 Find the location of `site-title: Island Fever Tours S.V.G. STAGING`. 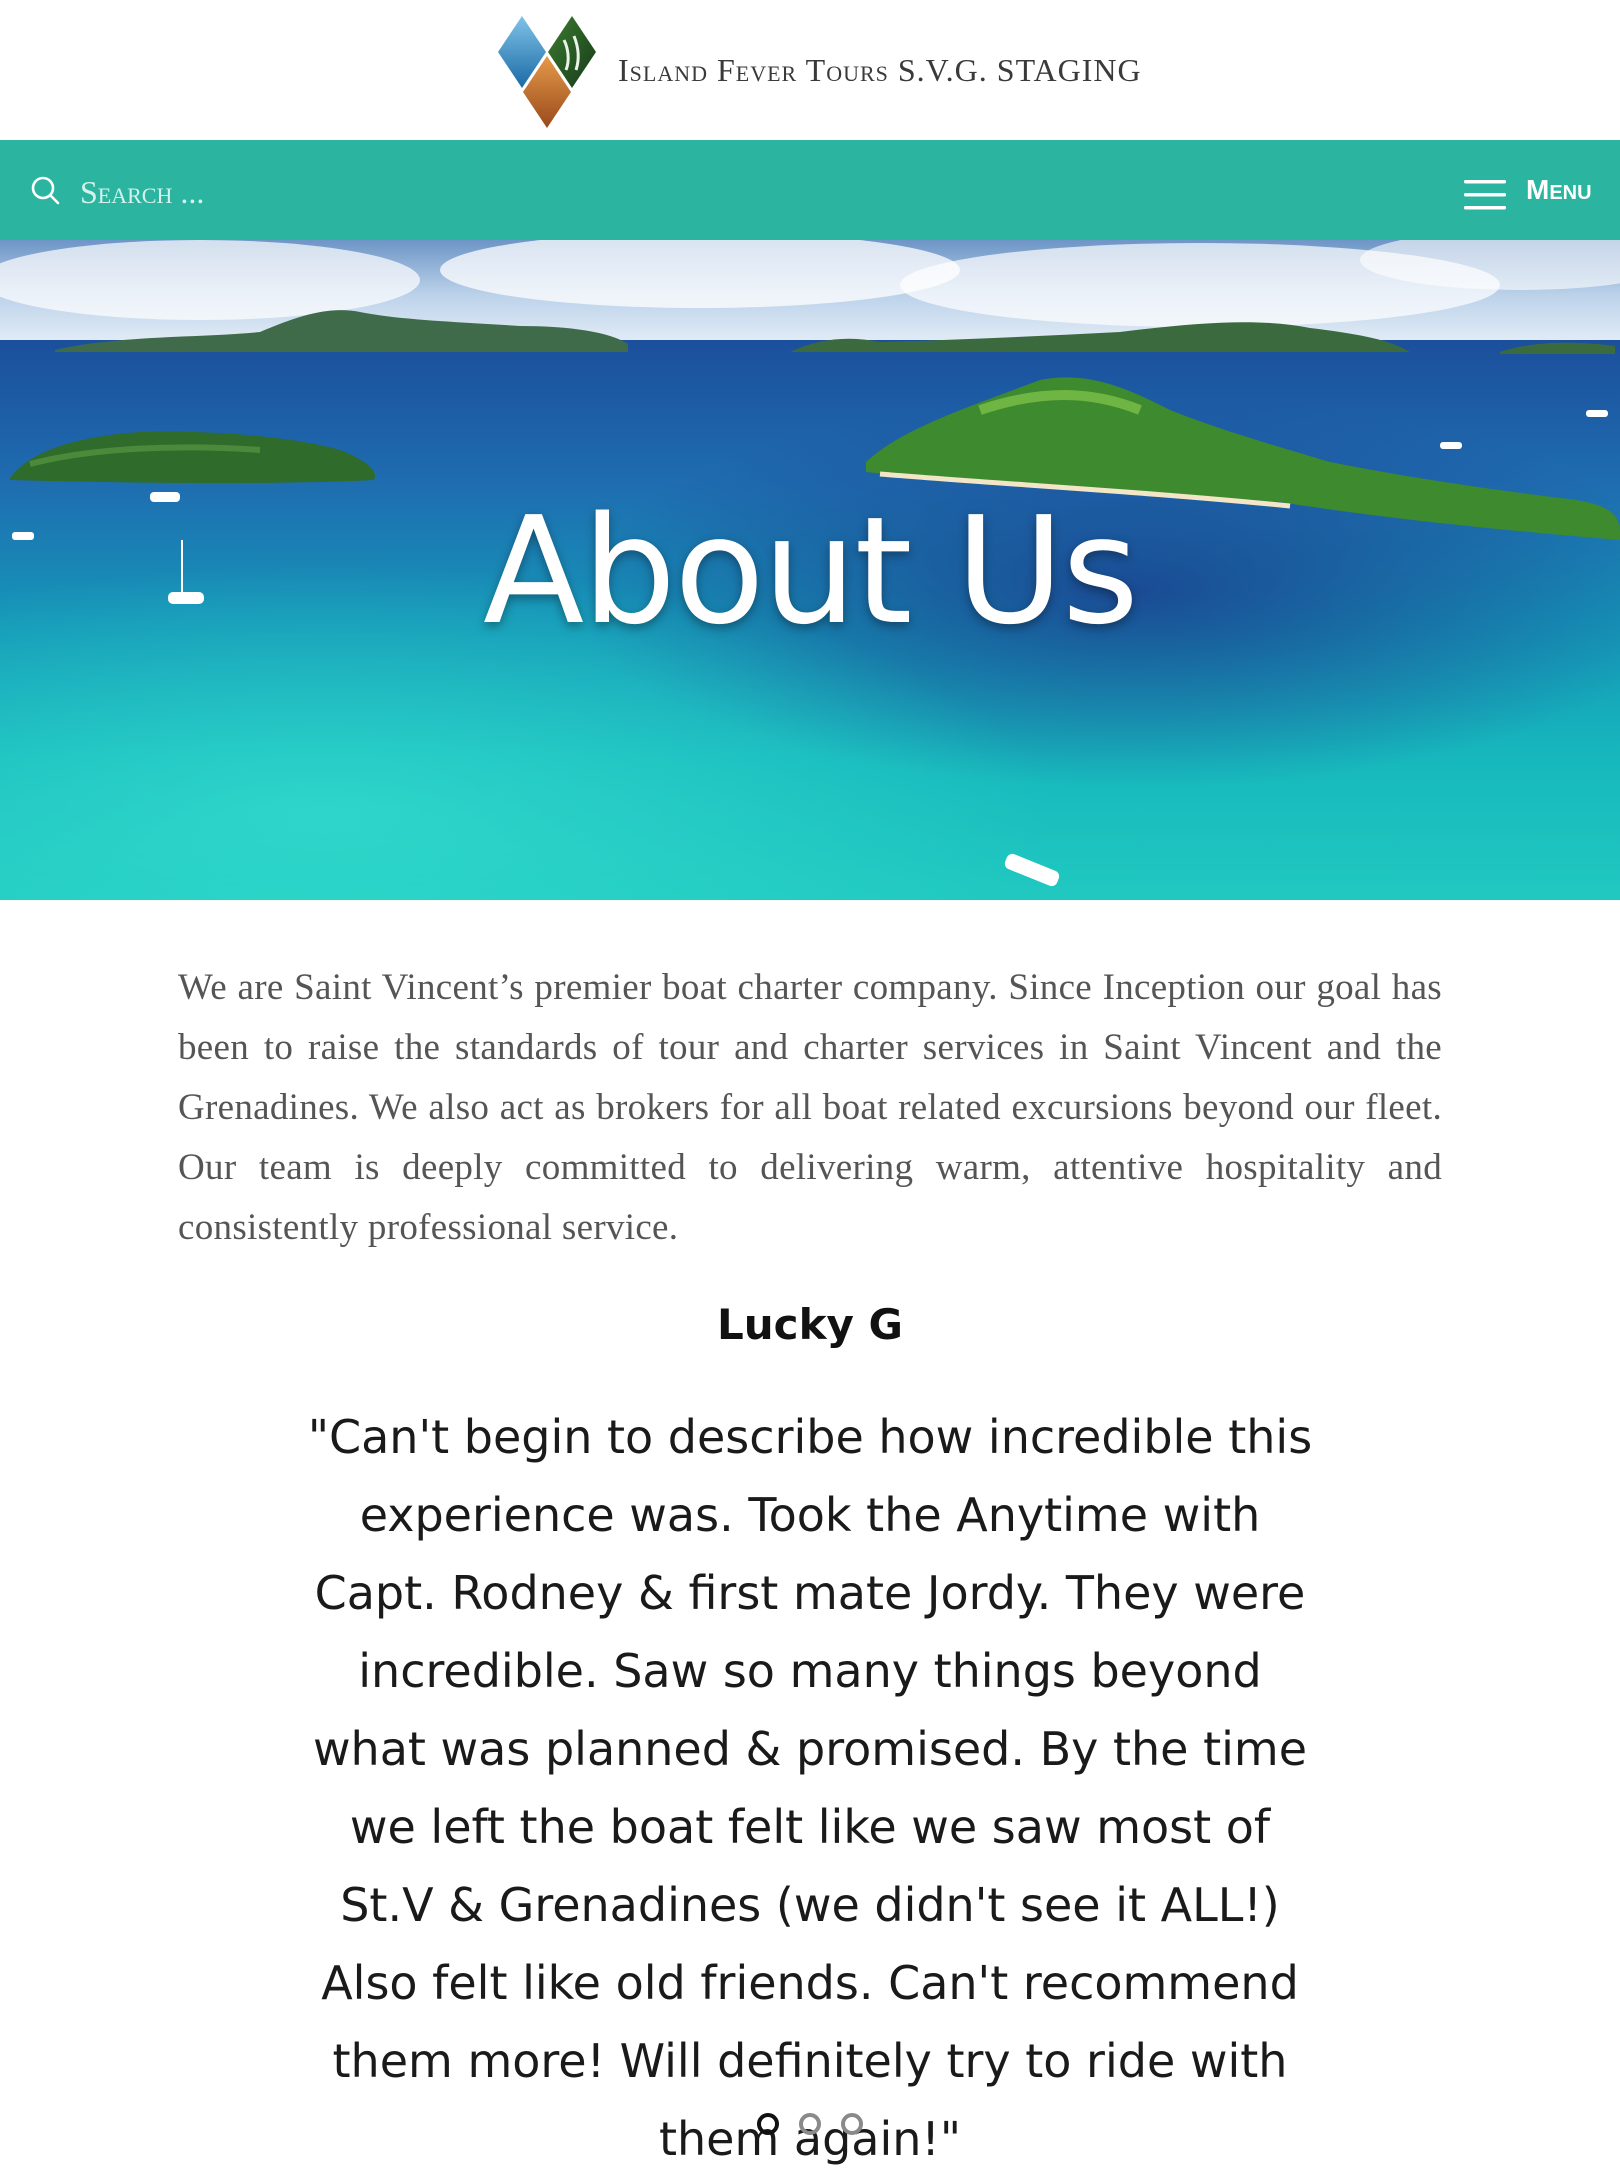

site-title: Island Fever Tours S.V.G. STAGING is located at coordinates (880, 70).